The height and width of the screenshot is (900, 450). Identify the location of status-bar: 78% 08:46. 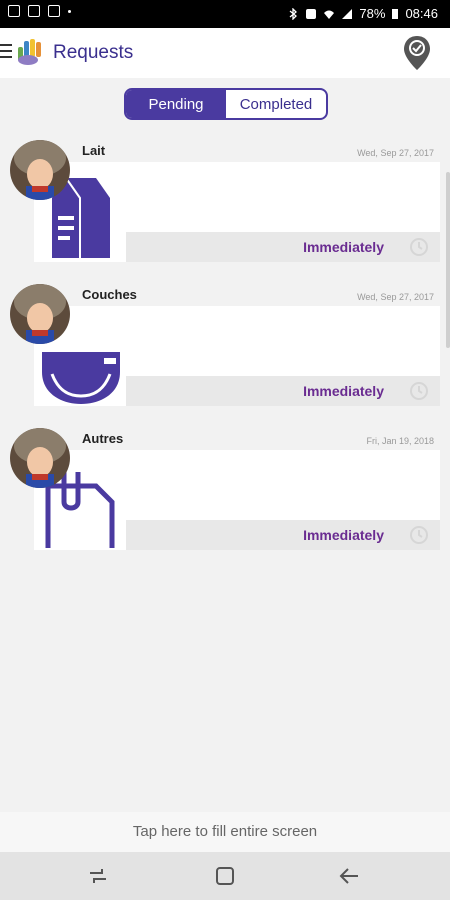
(225, 14).